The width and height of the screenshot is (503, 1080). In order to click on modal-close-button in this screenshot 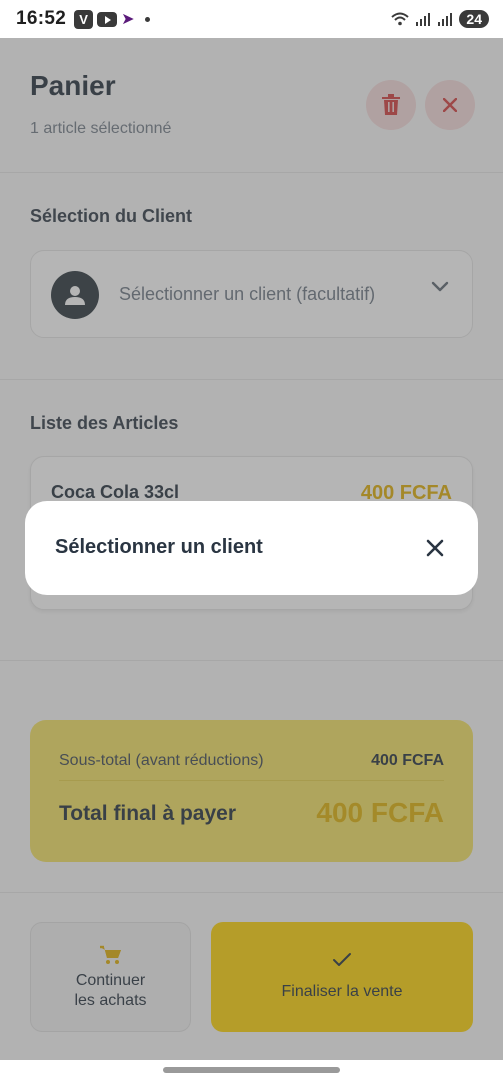, I will do `click(435, 548)`.